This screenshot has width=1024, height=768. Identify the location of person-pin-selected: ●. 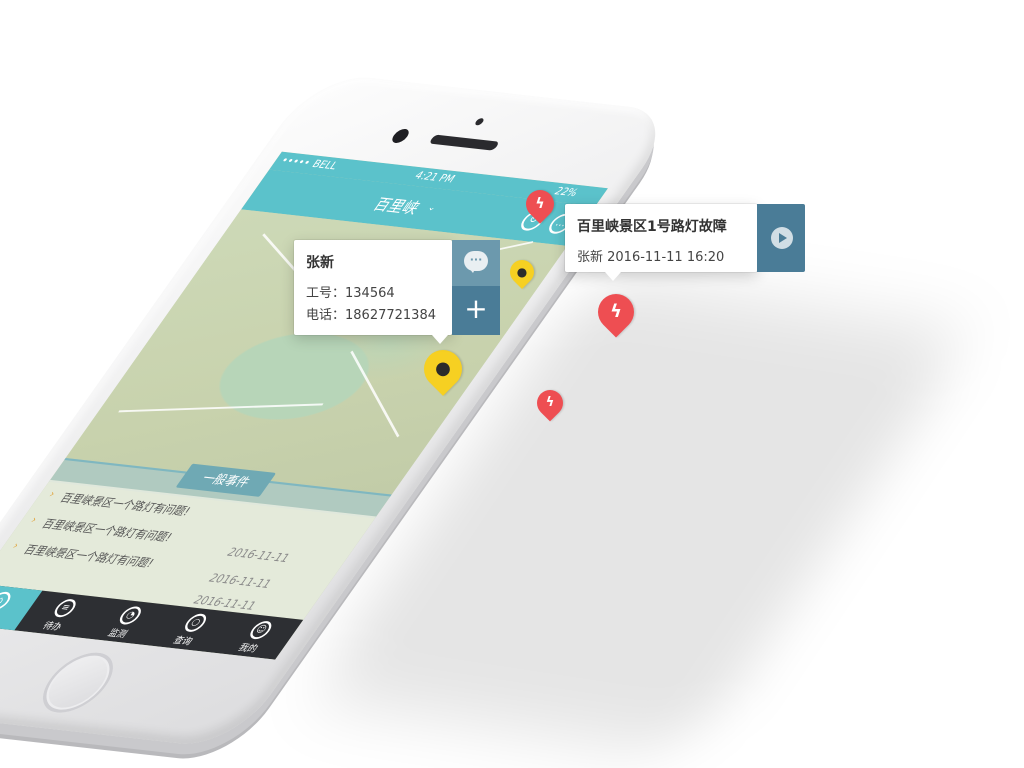
(443, 369).